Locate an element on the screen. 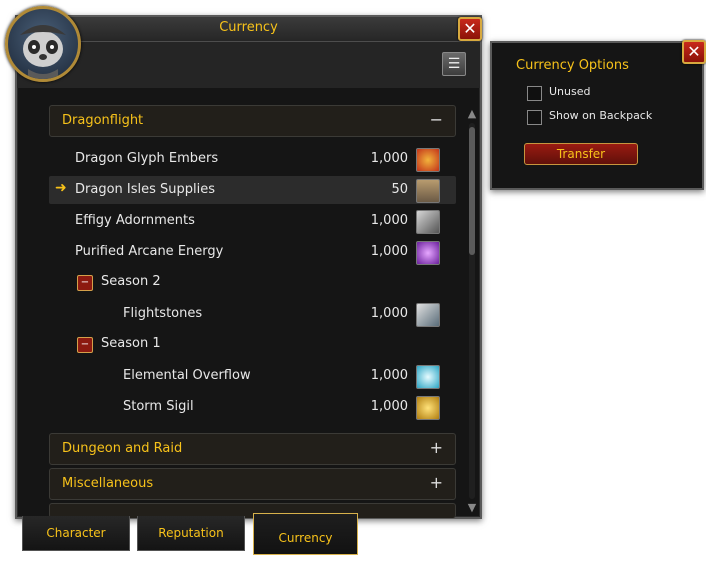 The height and width of the screenshot is (562, 706). currency-name: Flightstones is located at coordinates (163, 313).